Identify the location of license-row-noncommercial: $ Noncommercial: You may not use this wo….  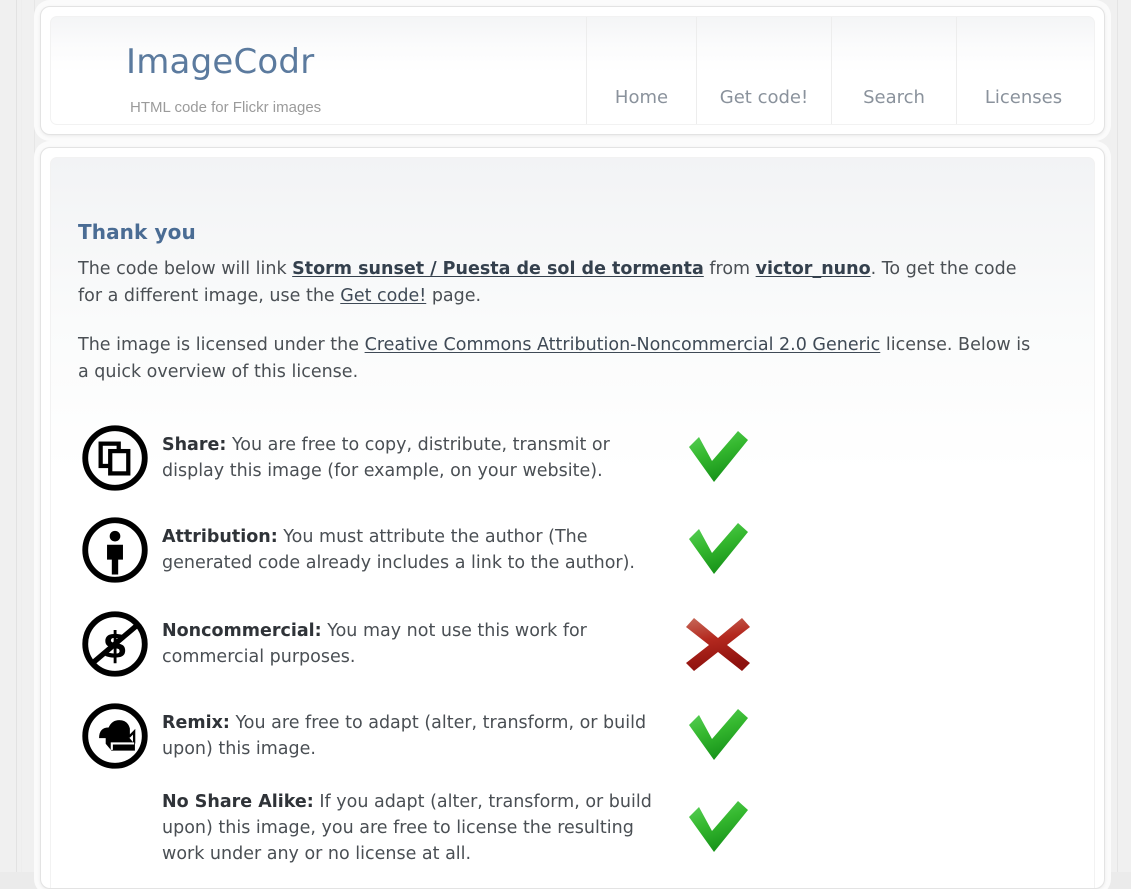
(576, 645).